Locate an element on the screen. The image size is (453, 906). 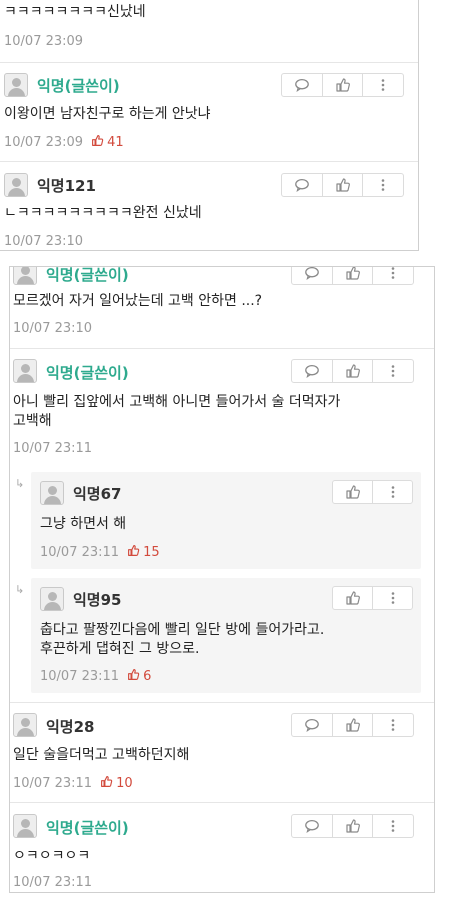
reply-text-line-2: 후끈하게 댑혀진 그 방으로. is located at coordinates (120, 649).